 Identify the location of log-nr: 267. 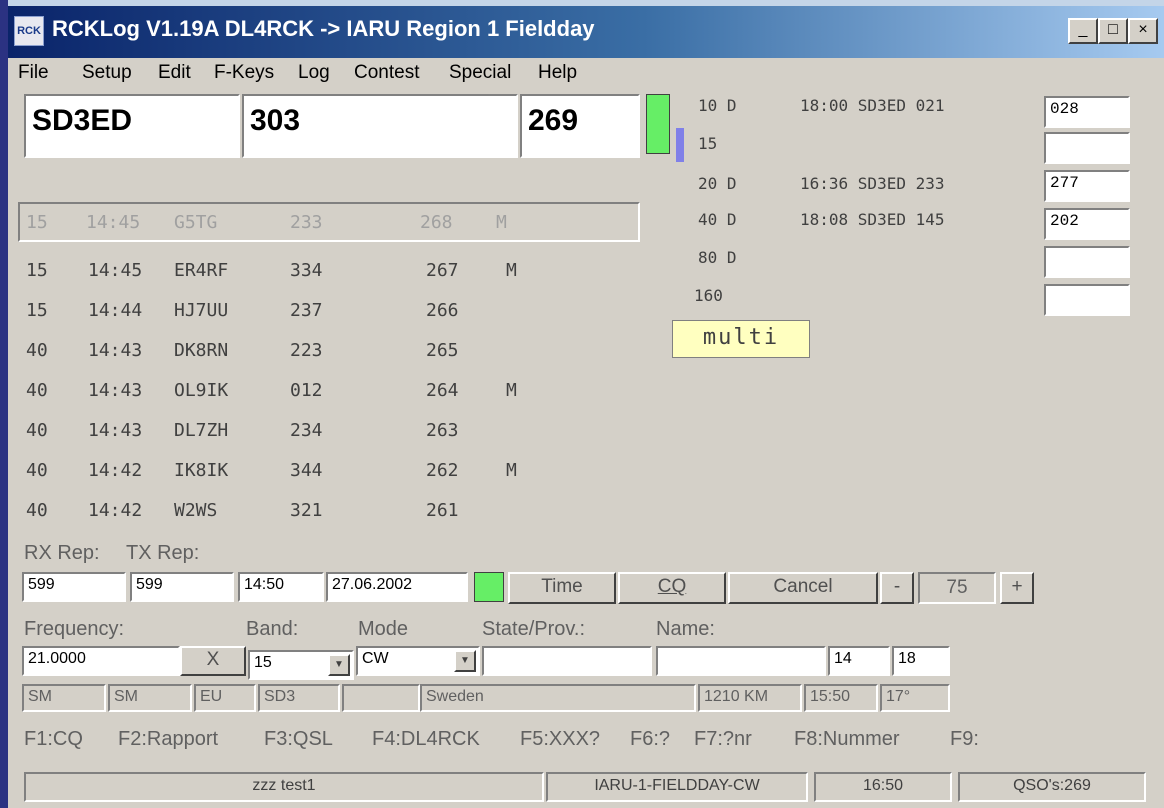
(442, 270).